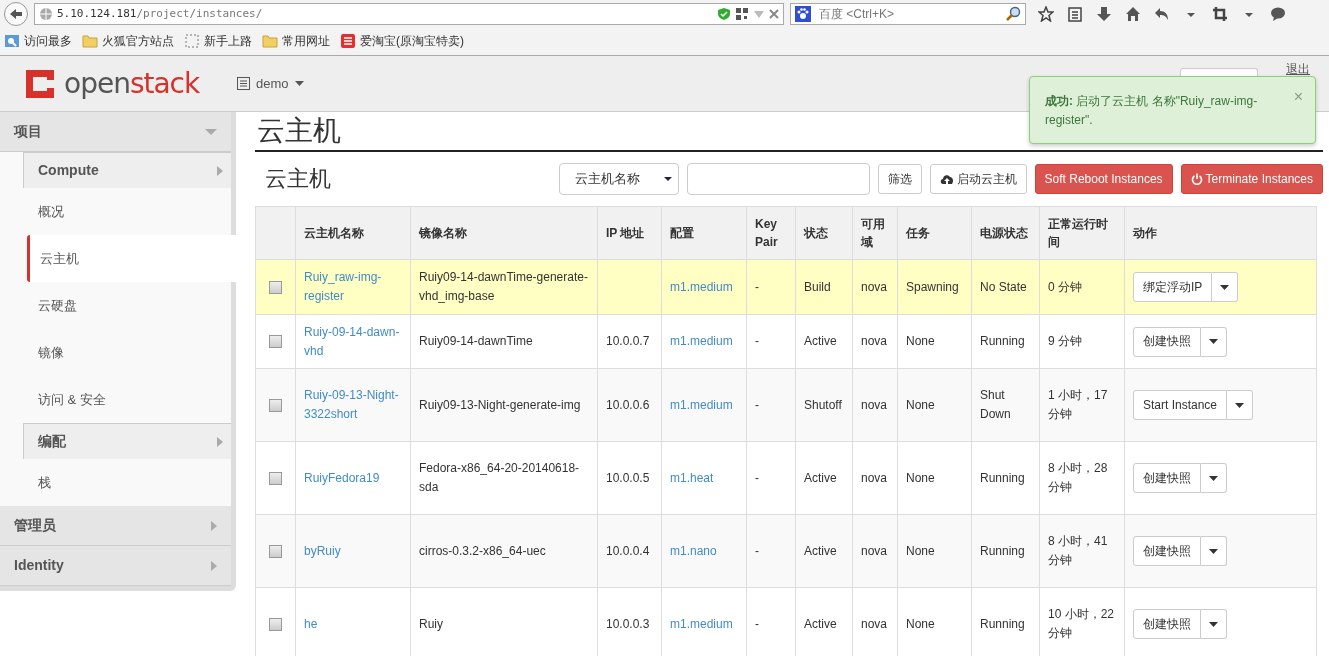 Image resolution: width=1329 pixels, height=656 pixels. What do you see at coordinates (115, 352) in the screenshot?
I see `sidebar-item: 镜像` at bounding box center [115, 352].